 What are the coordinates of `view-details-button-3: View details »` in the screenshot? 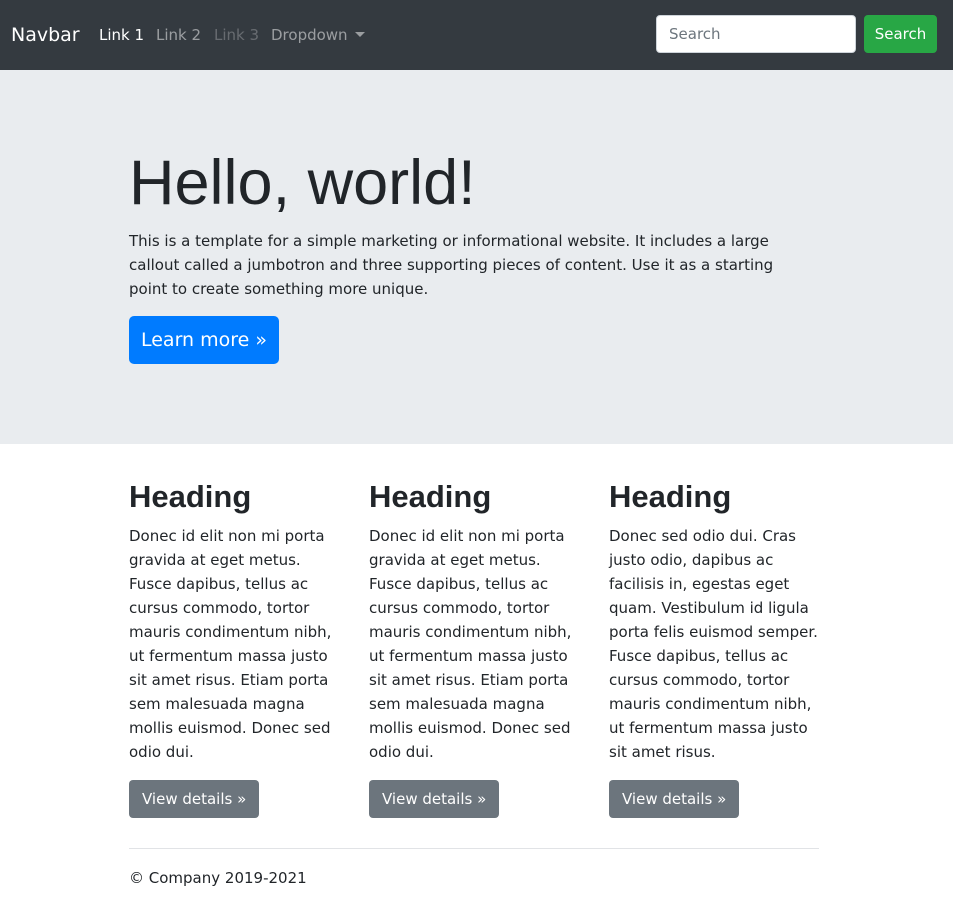 It's located at (674, 799).